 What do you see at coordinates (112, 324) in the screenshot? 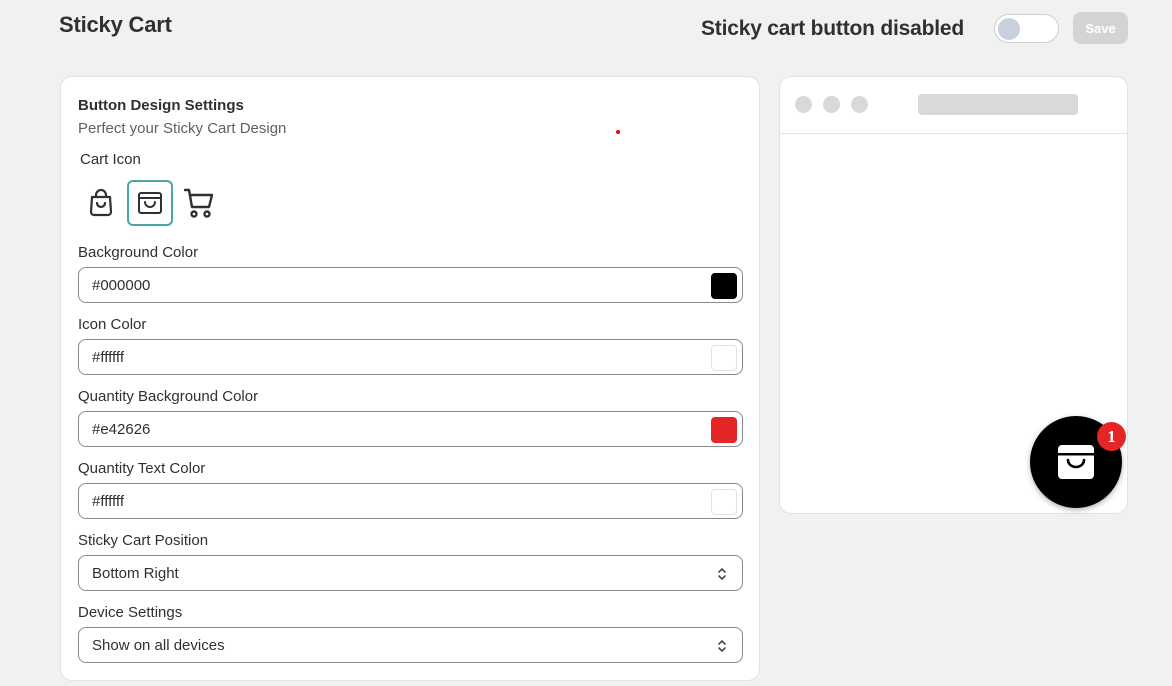
I see `icon-color-label: Icon Color` at bounding box center [112, 324].